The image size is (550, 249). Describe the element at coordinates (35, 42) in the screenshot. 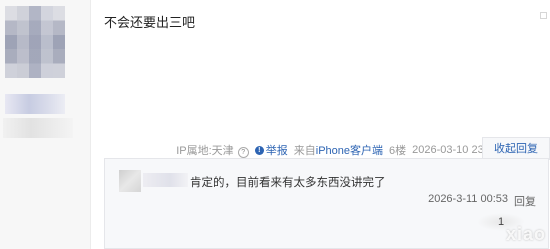

I see `user-avatar` at that location.